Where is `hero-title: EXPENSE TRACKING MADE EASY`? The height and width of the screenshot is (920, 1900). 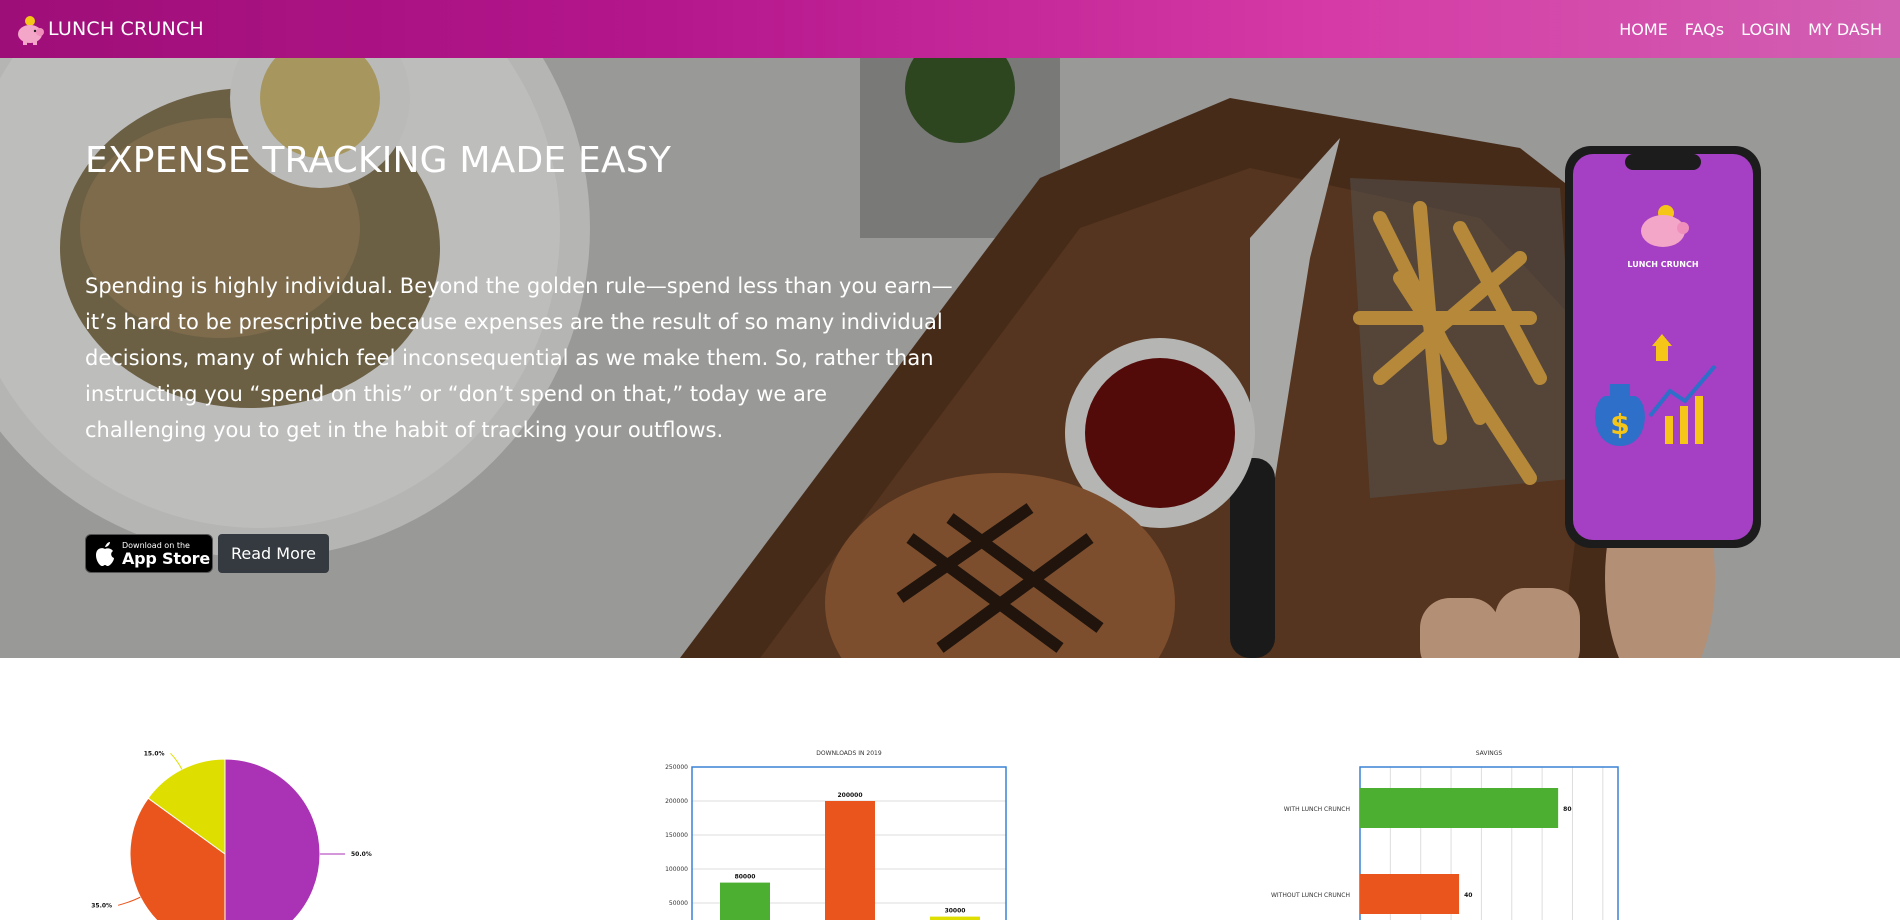
hero-title: EXPENSE TRACKING MADE EASY is located at coordinates (378, 160).